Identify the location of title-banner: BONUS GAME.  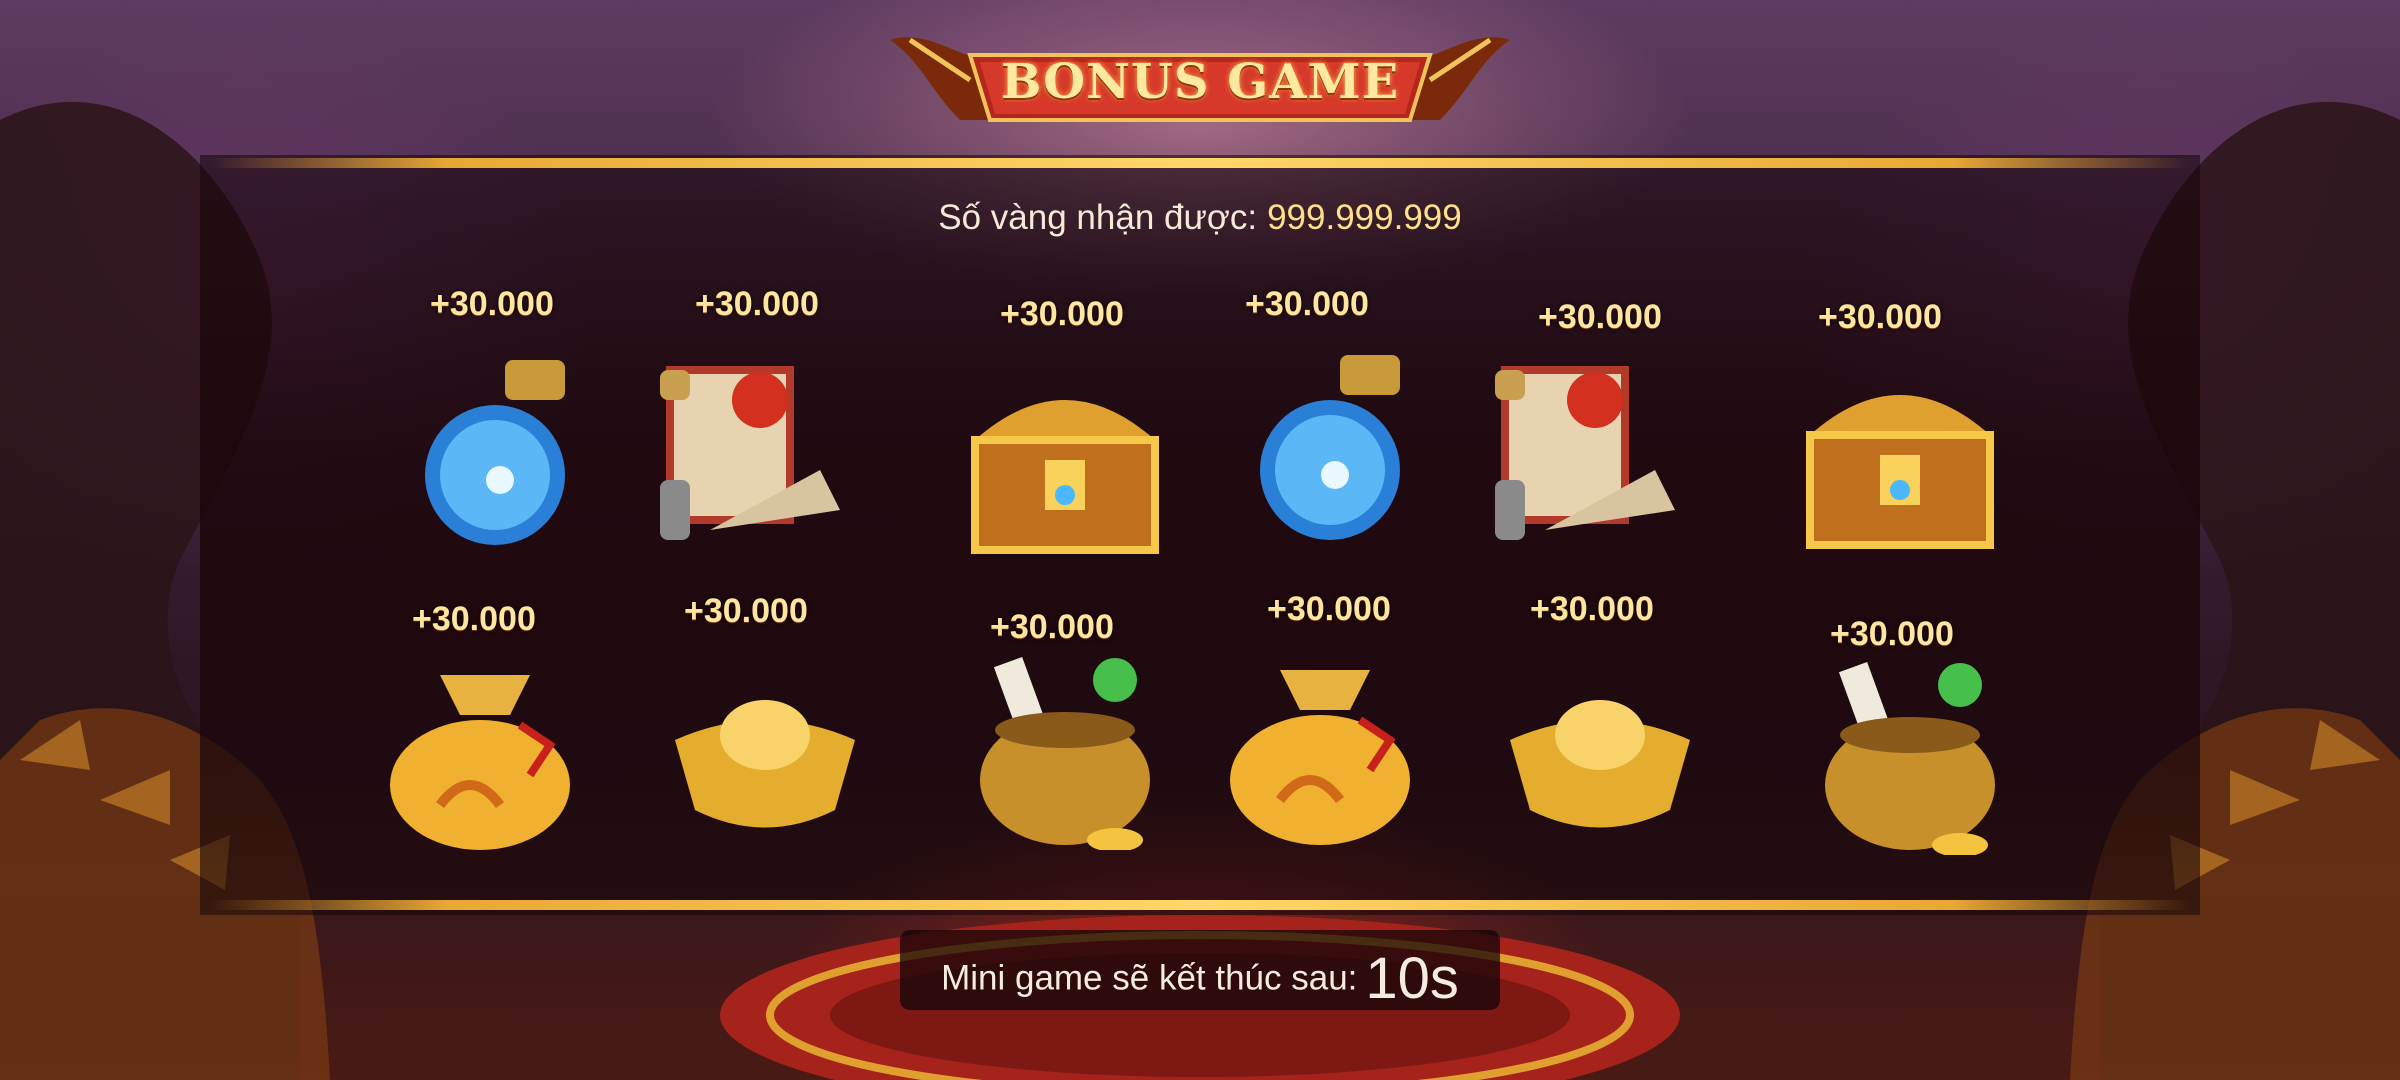
(1200, 77).